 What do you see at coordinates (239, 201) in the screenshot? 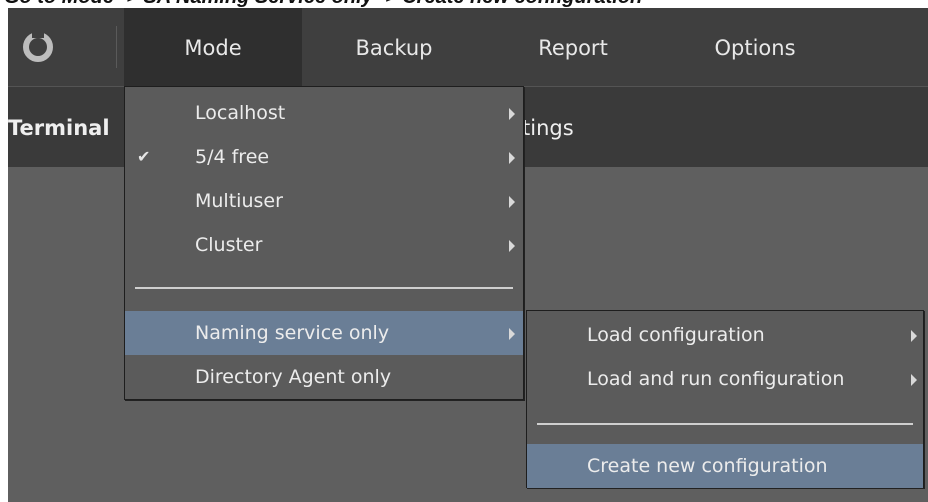
I see `menu-item-label: Multiuser` at bounding box center [239, 201].